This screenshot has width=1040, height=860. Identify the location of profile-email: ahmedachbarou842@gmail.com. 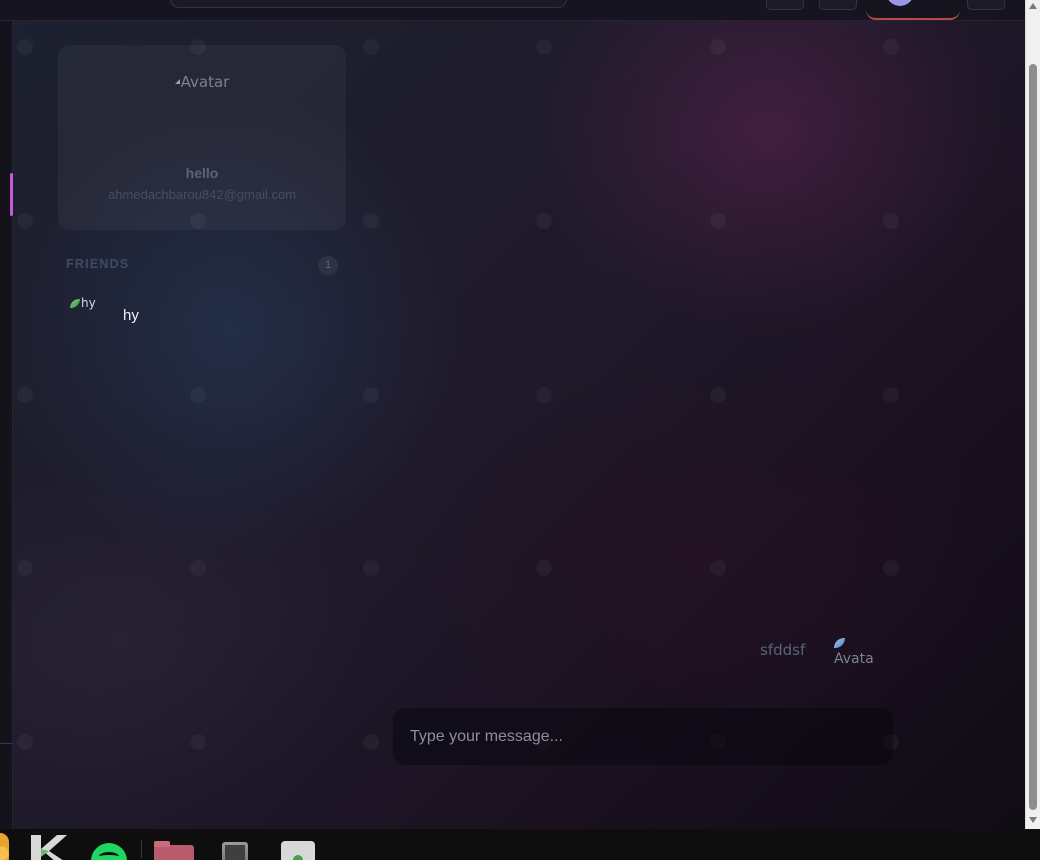
(202, 194).